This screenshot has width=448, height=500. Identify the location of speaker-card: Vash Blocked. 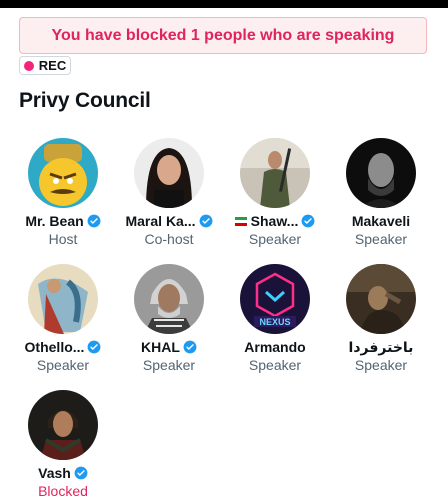
(63, 444).